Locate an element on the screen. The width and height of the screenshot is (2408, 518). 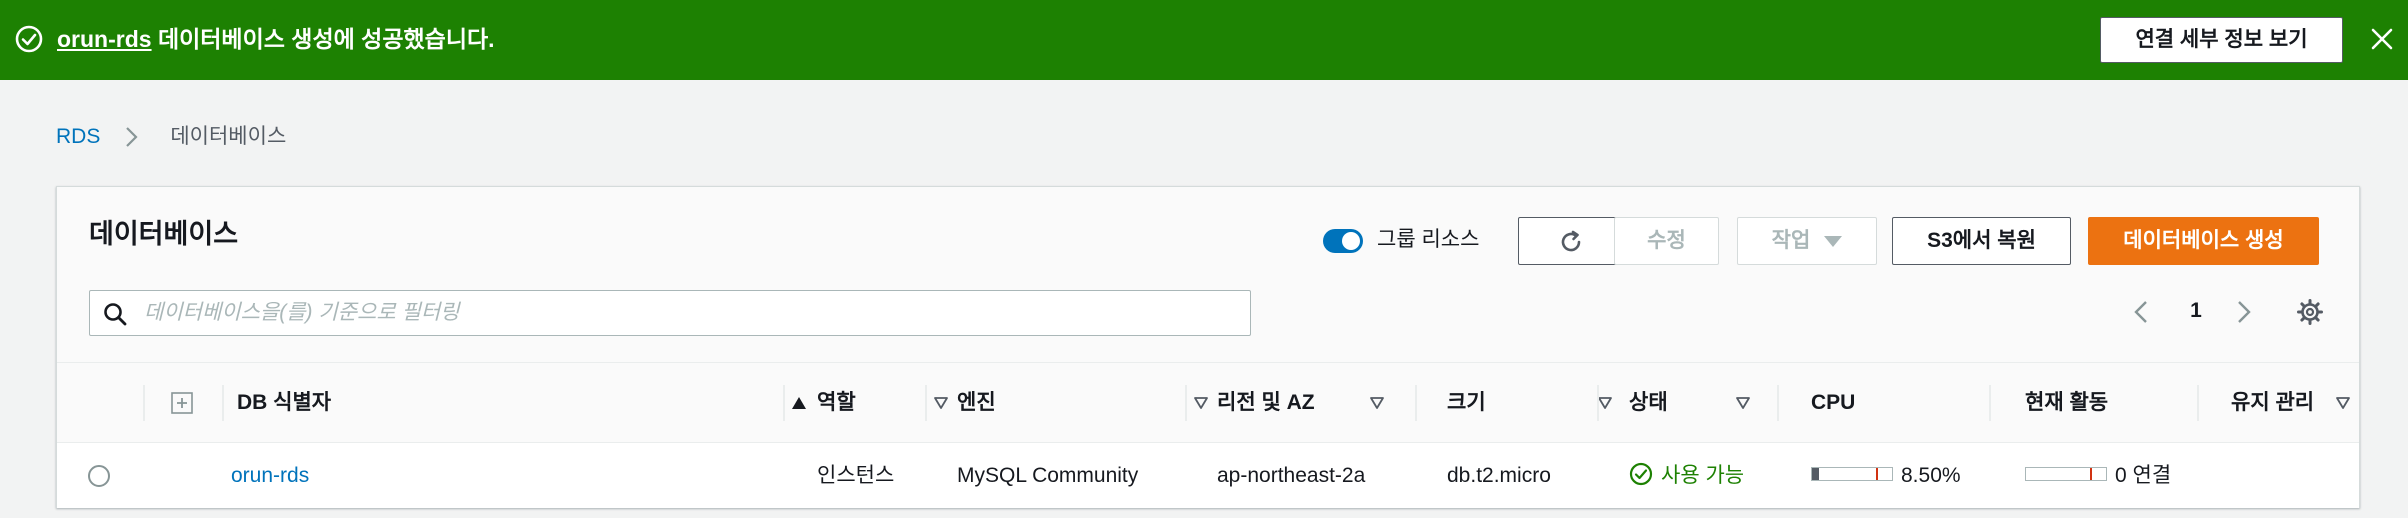
search-icon is located at coordinates (115, 314).